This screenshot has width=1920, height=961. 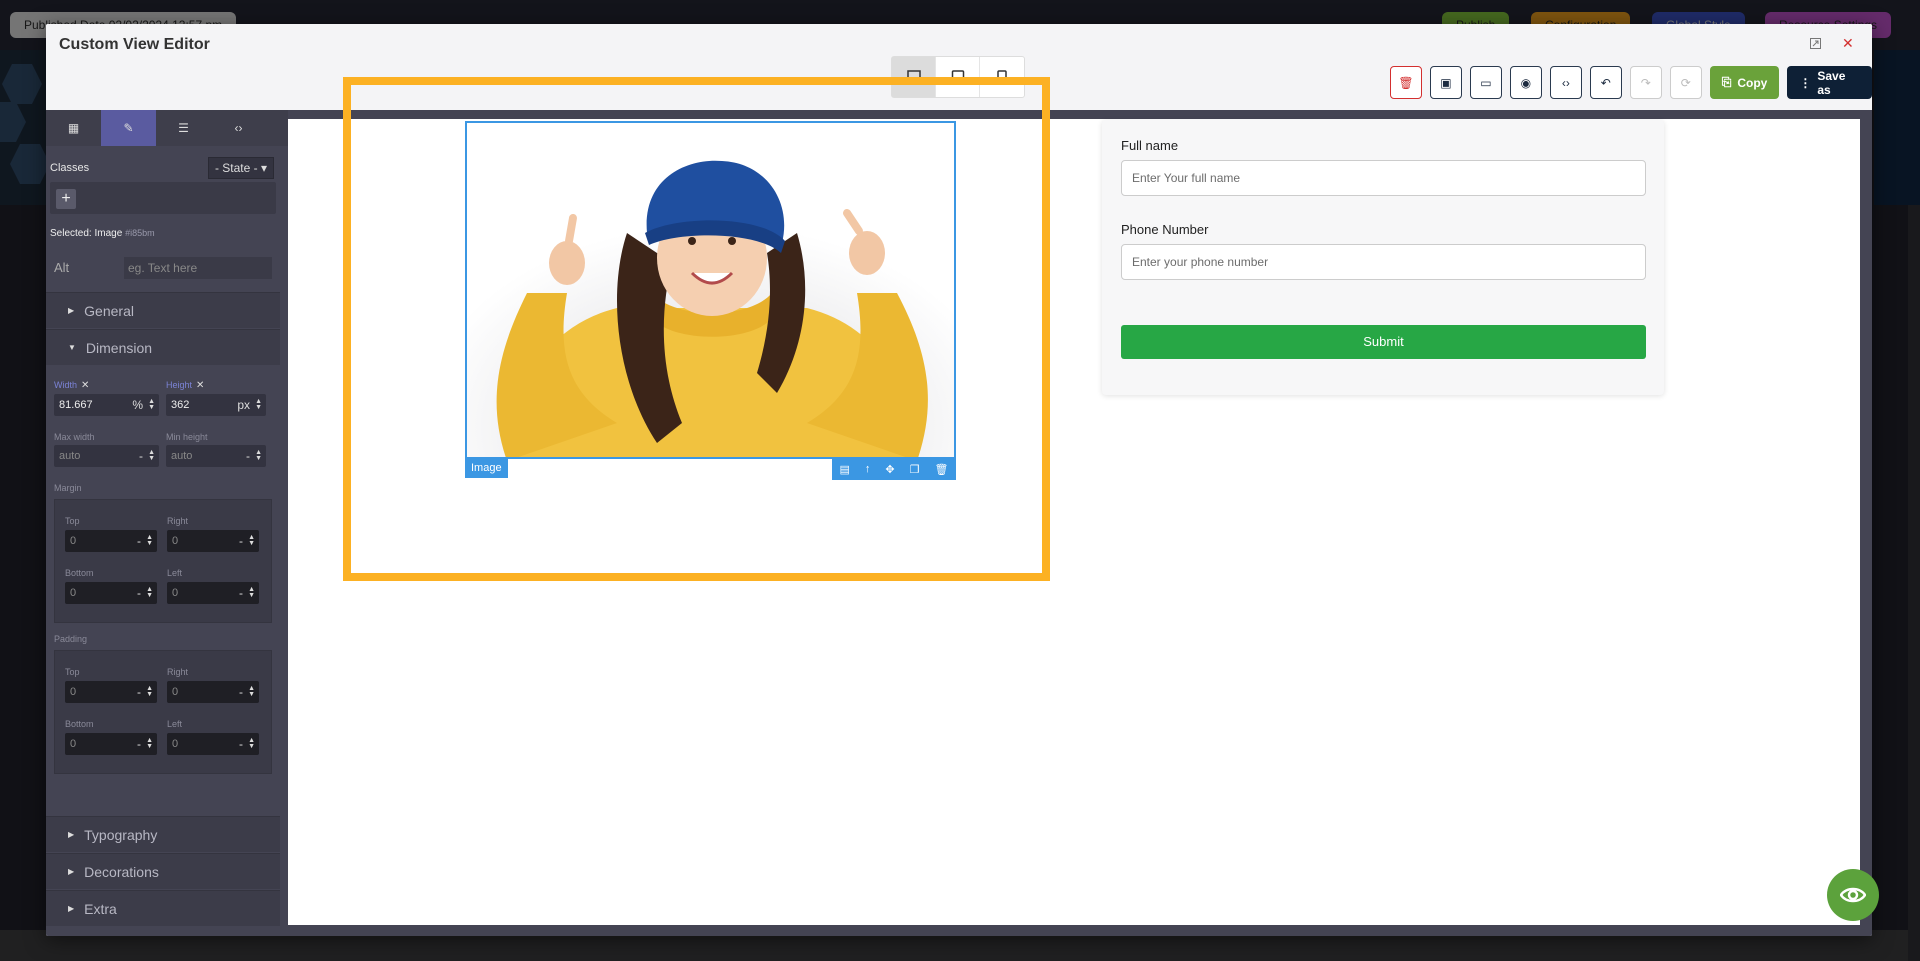 I want to click on preview-button: ◉, so click(x=1525, y=82).